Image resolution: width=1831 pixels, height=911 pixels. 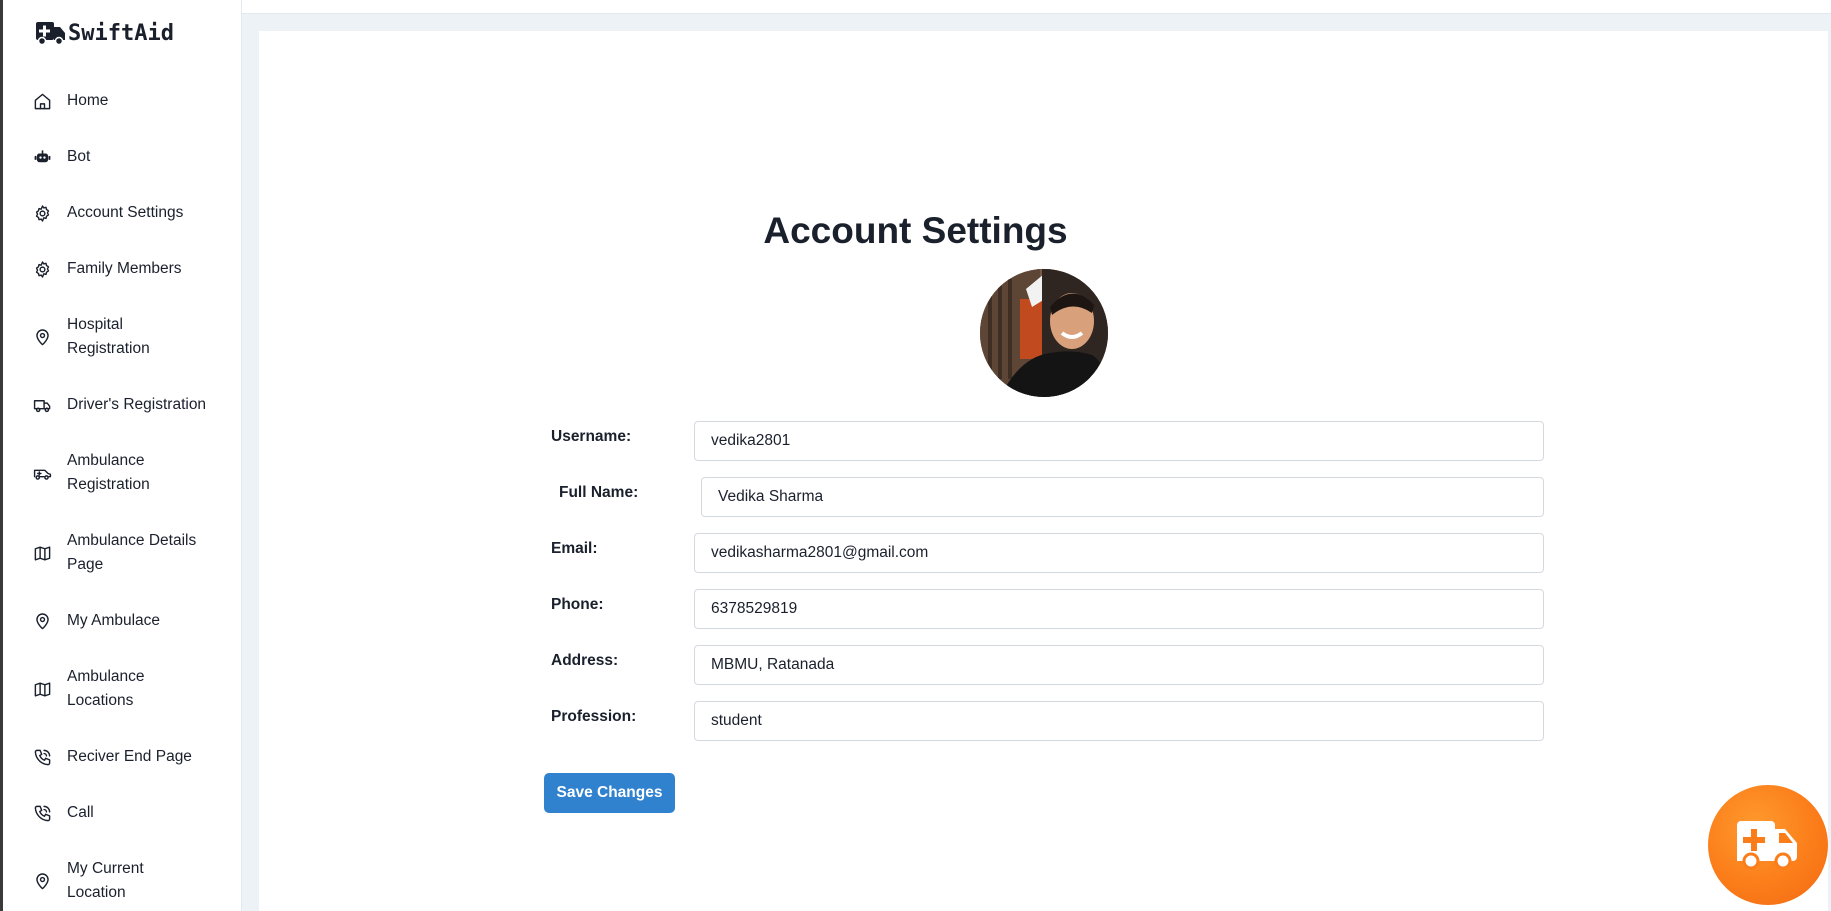 I want to click on profession-label: Profession:, so click(x=594, y=716).